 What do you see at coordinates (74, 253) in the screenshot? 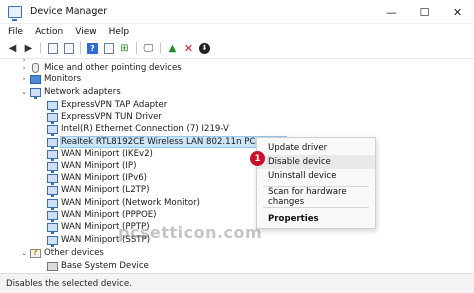
I see `tree-node-label: Other devices` at bounding box center [74, 253].